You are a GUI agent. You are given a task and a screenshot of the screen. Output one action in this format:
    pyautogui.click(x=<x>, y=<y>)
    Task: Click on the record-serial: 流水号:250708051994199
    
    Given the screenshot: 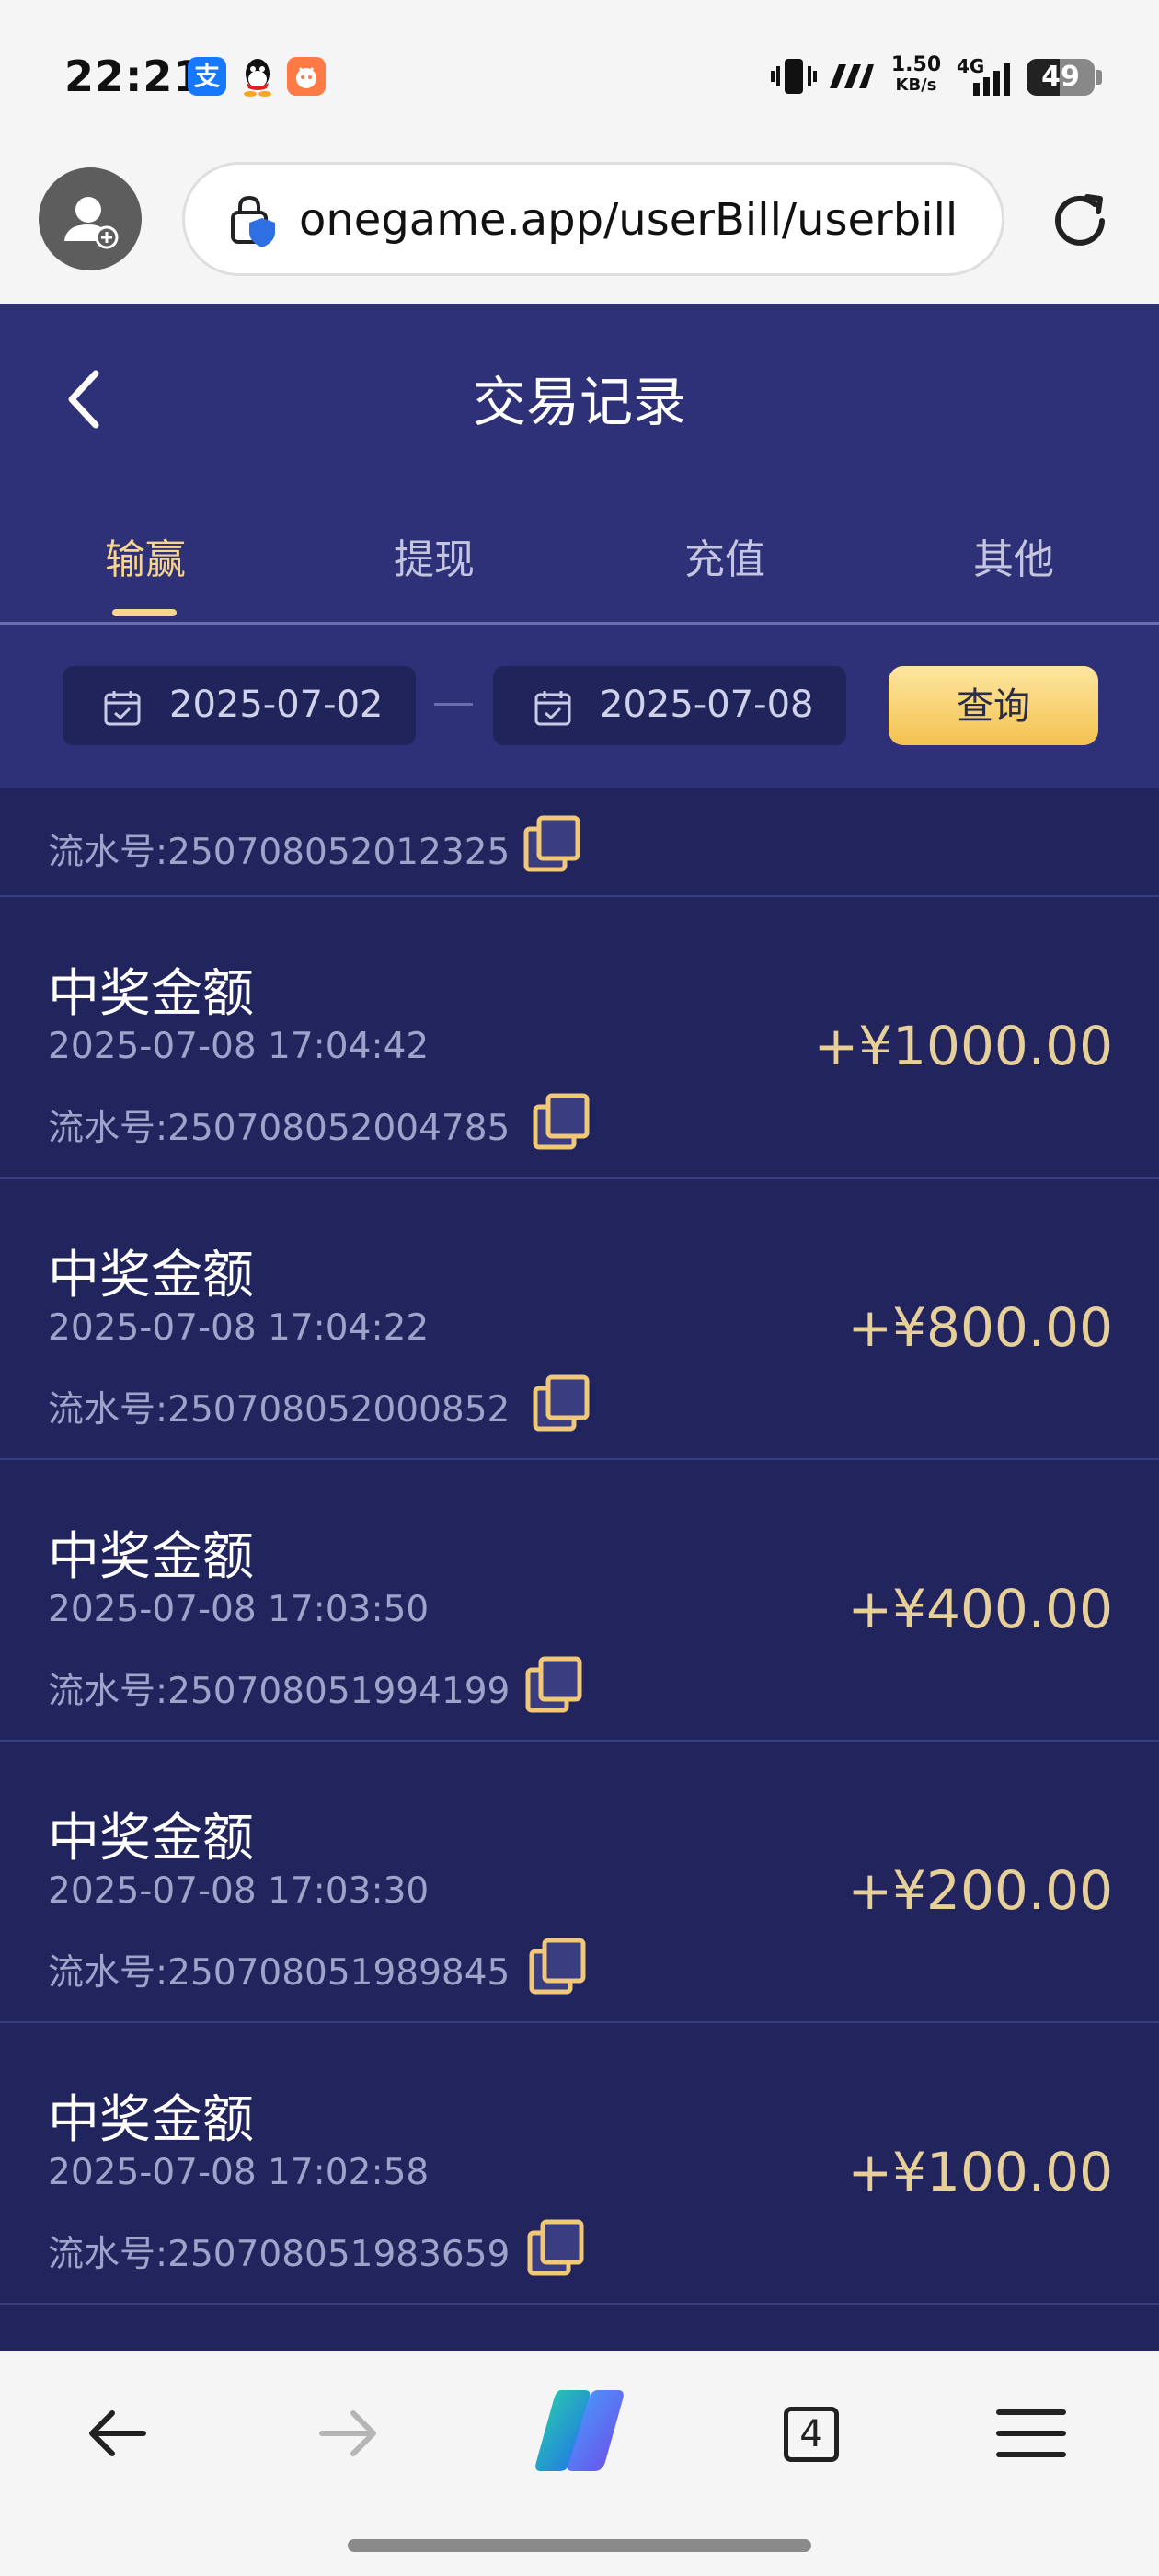 What is the action you would take?
    pyautogui.click(x=279, y=1691)
    